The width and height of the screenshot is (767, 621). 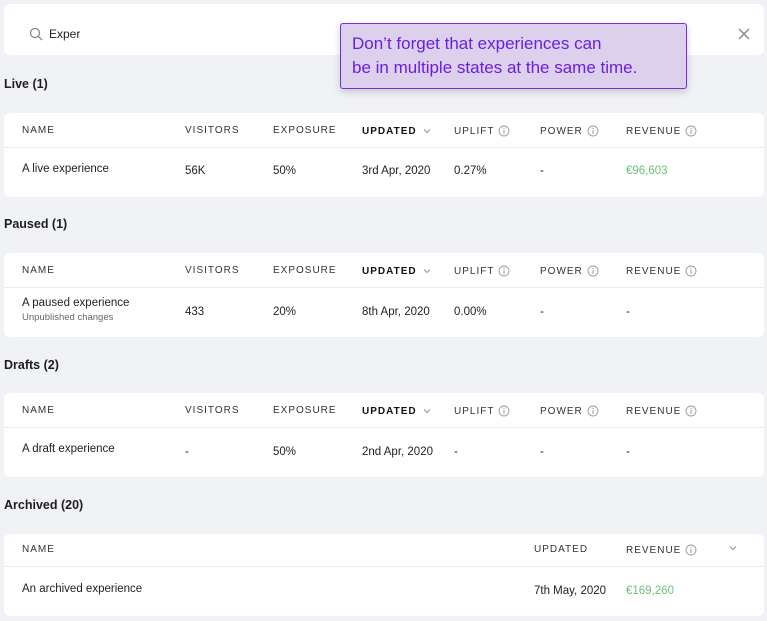 I want to click on cell-updated: 8th Apr, 2020, so click(x=396, y=312).